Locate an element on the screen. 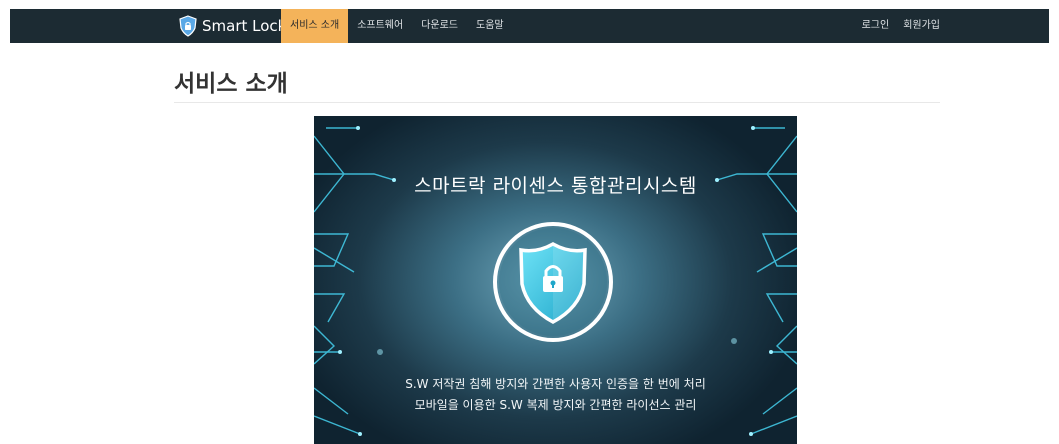 The width and height of the screenshot is (1059, 444). brand-logo: Smart Lock is located at coordinates (232, 26).